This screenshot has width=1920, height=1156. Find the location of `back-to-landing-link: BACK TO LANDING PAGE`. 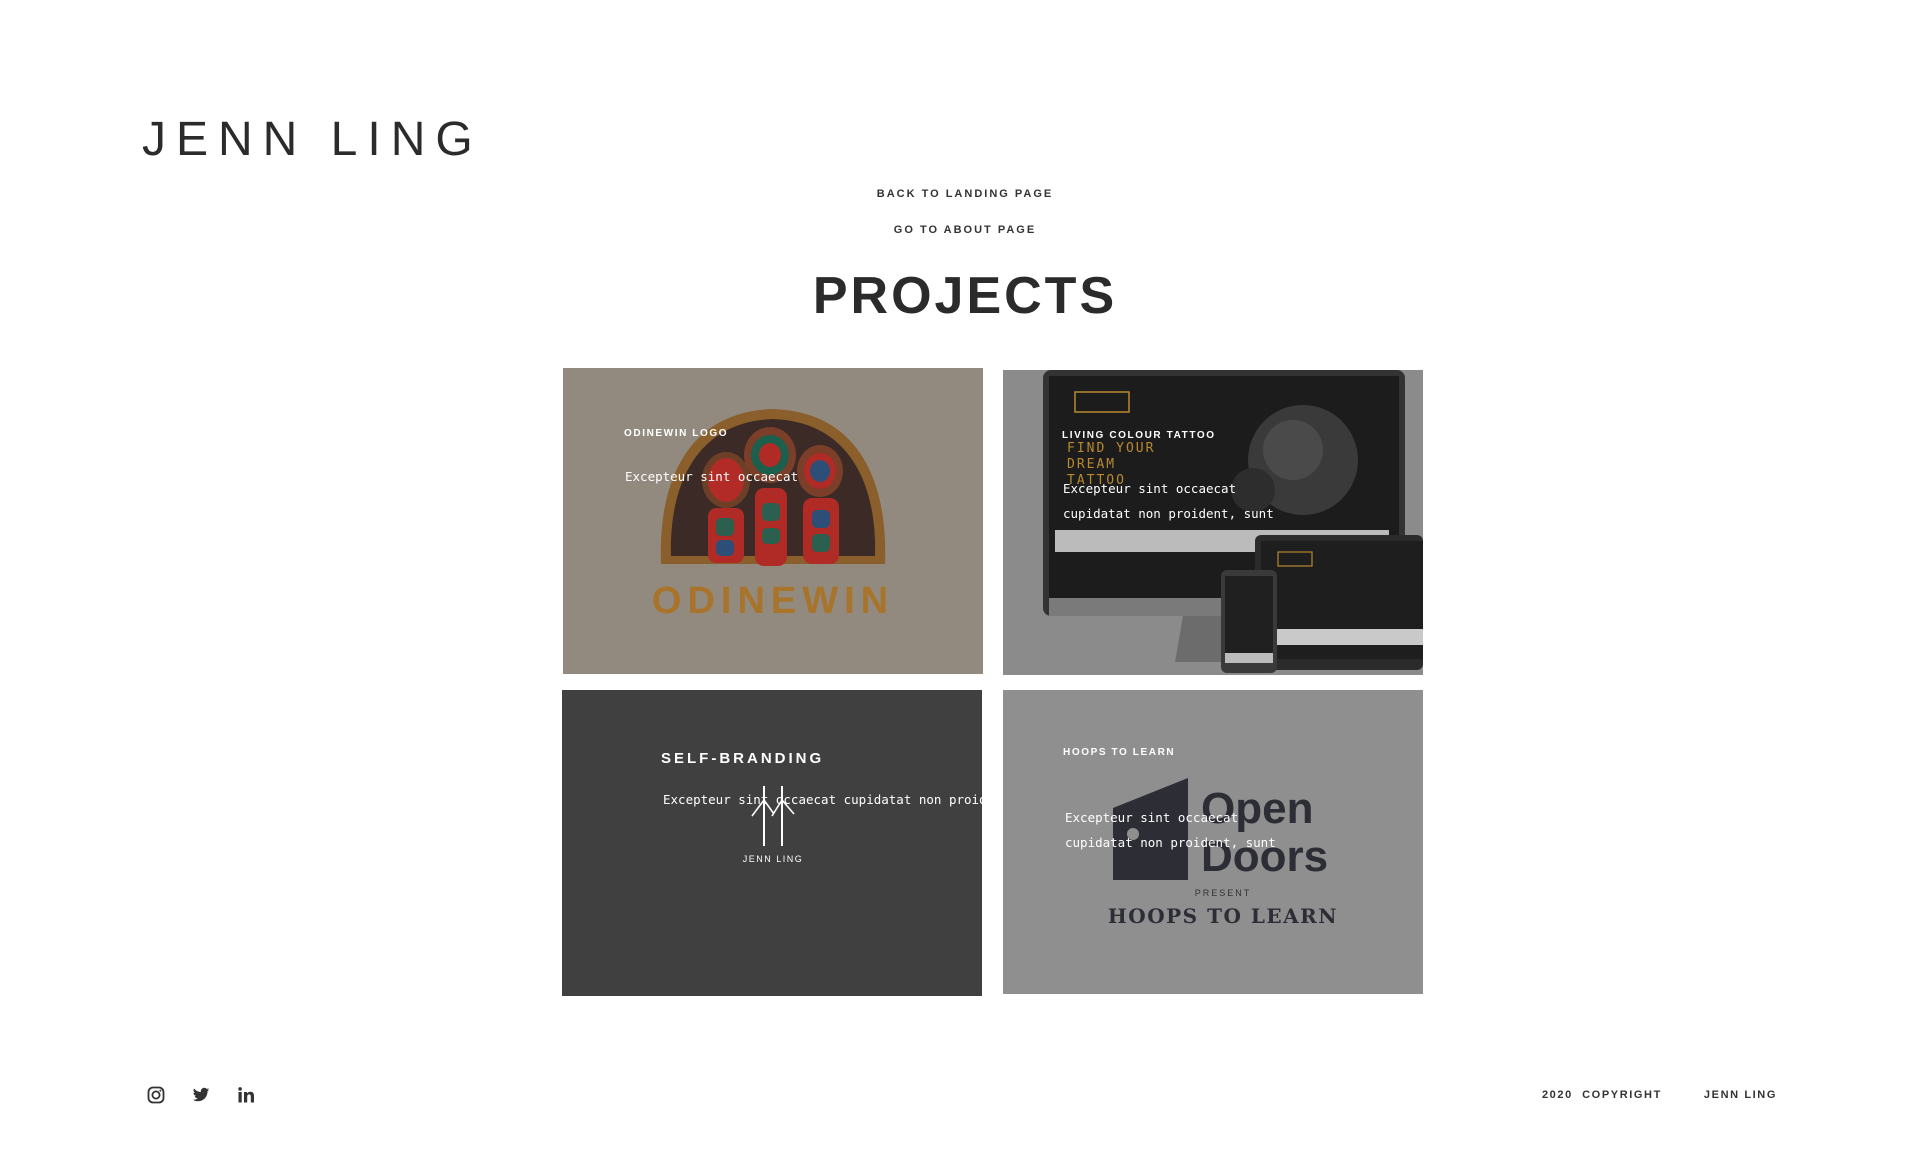

back-to-landing-link: BACK TO LANDING PAGE is located at coordinates (960, 194).